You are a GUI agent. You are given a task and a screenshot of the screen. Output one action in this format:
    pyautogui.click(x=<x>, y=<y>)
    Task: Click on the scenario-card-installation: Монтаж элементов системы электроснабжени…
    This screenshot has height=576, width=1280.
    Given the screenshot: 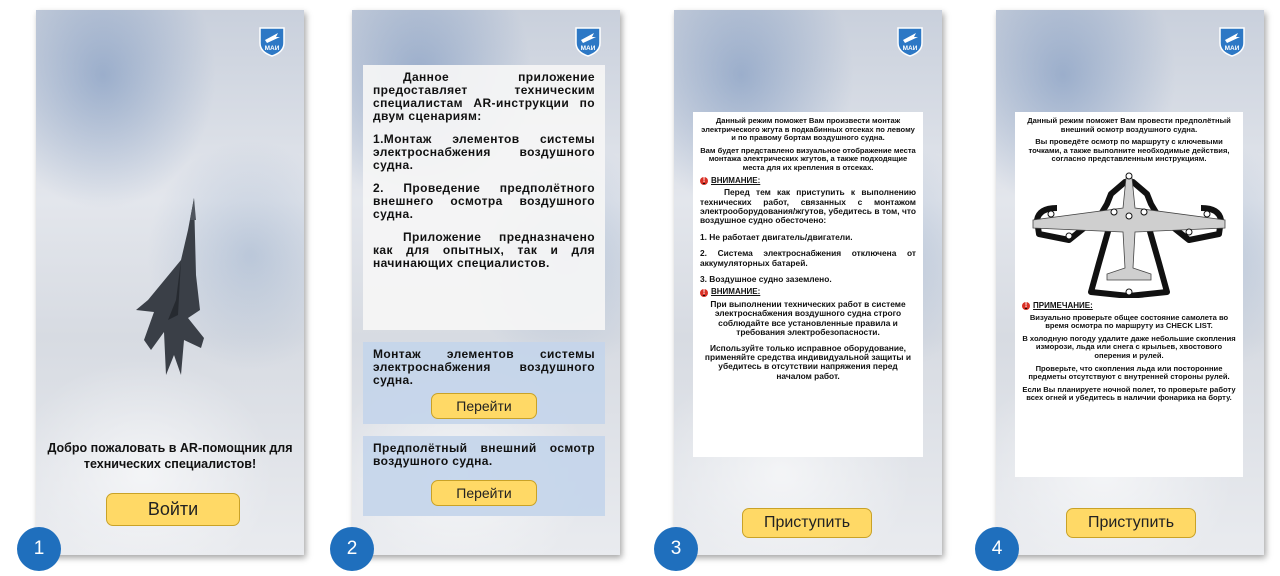 What is the action you would take?
    pyautogui.click(x=484, y=383)
    